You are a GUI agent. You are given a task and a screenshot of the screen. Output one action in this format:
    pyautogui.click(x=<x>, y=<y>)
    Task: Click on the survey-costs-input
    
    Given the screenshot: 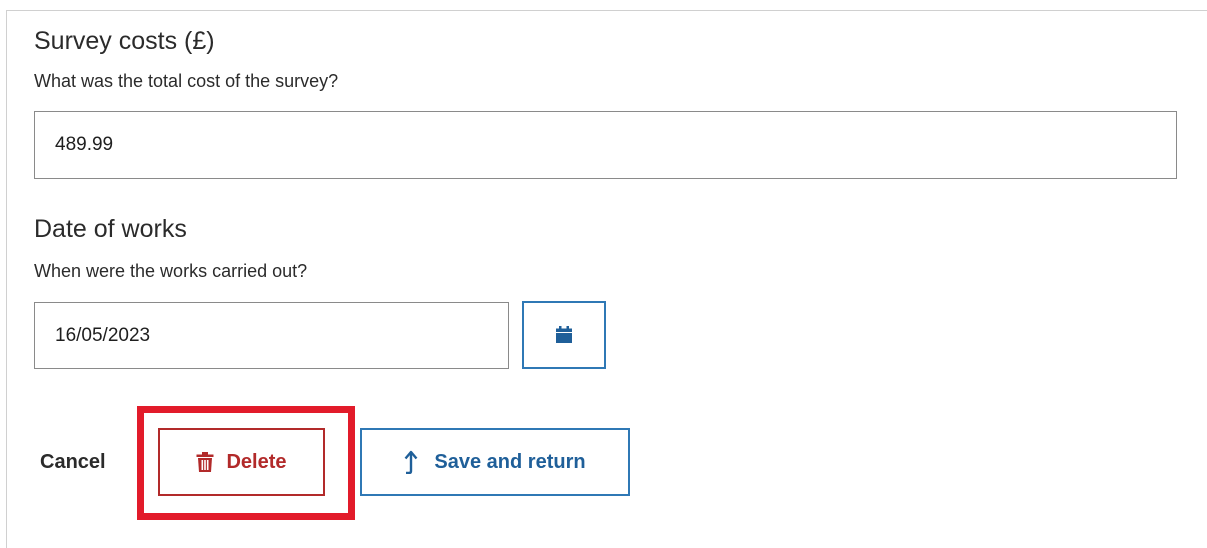 What is the action you would take?
    pyautogui.click(x=605, y=145)
    